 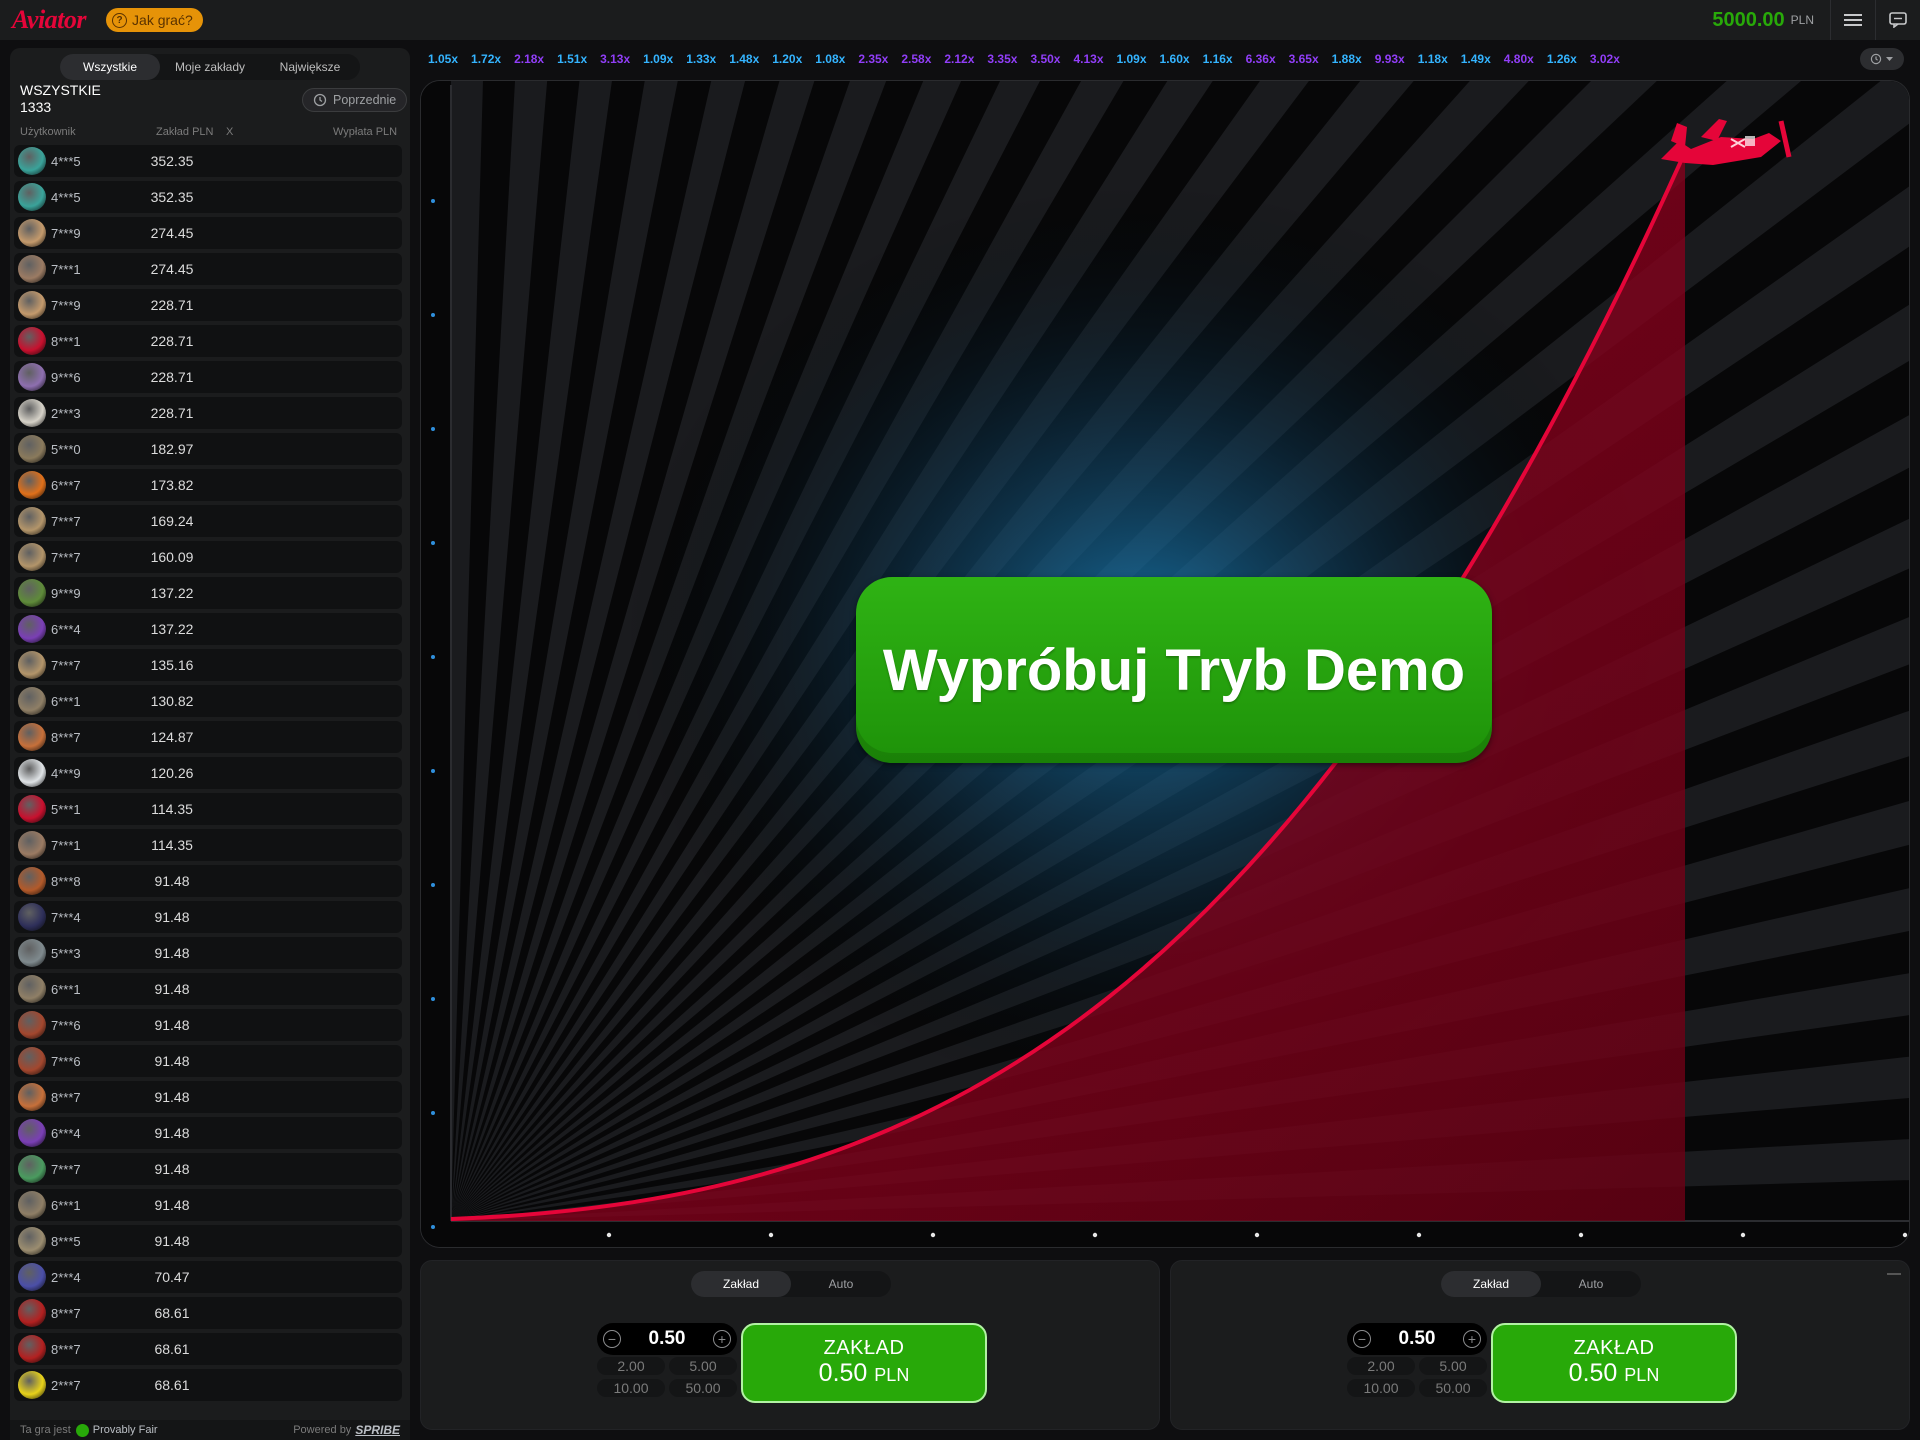 What do you see at coordinates (154, 20) in the screenshot?
I see `how-to-play-button: ? Jak grać?` at bounding box center [154, 20].